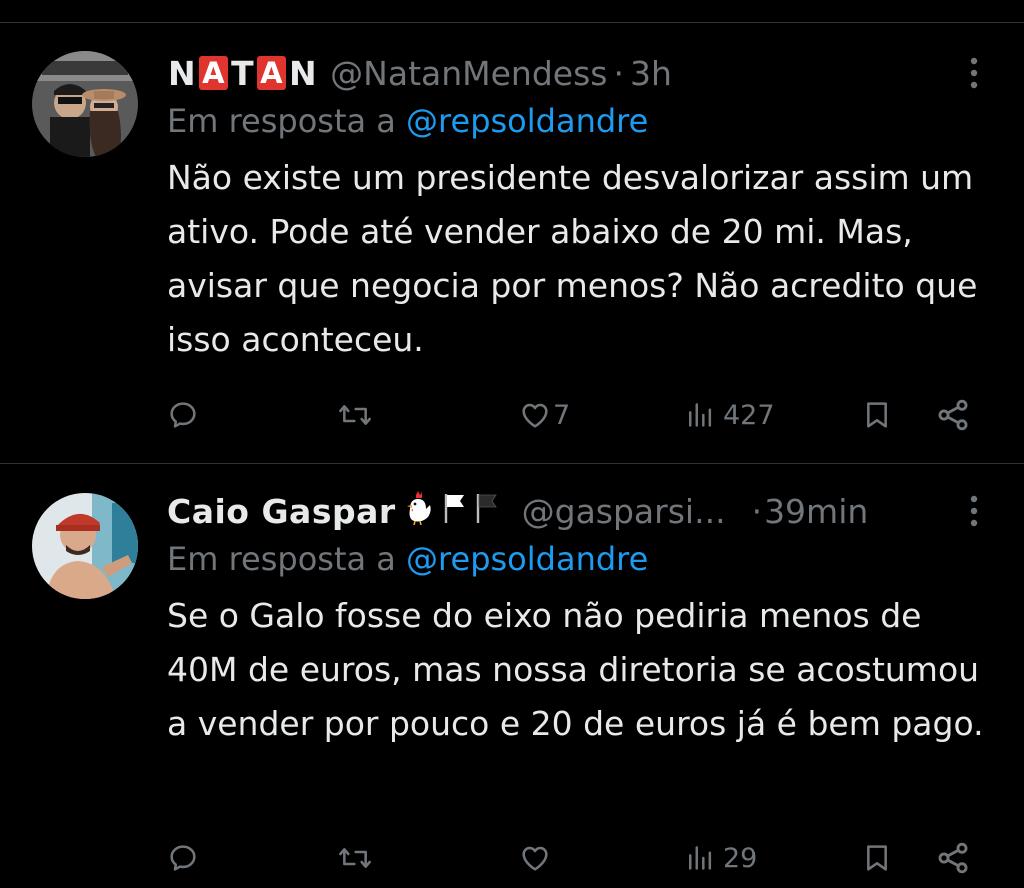 This screenshot has height=888, width=1024. What do you see at coordinates (468, 73) in the screenshot?
I see `user-handle: @NatanMendess` at bounding box center [468, 73].